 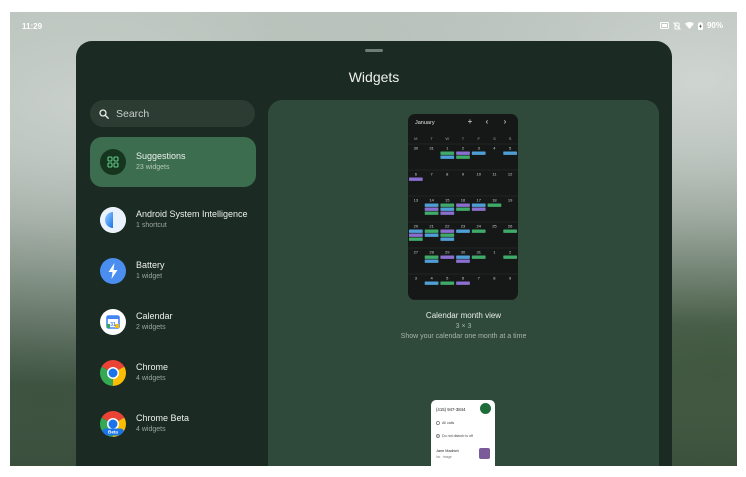 What do you see at coordinates (463, 226) in the screenshot?
I see `calendar-day-number: 23` at bounding box center [463, 226].